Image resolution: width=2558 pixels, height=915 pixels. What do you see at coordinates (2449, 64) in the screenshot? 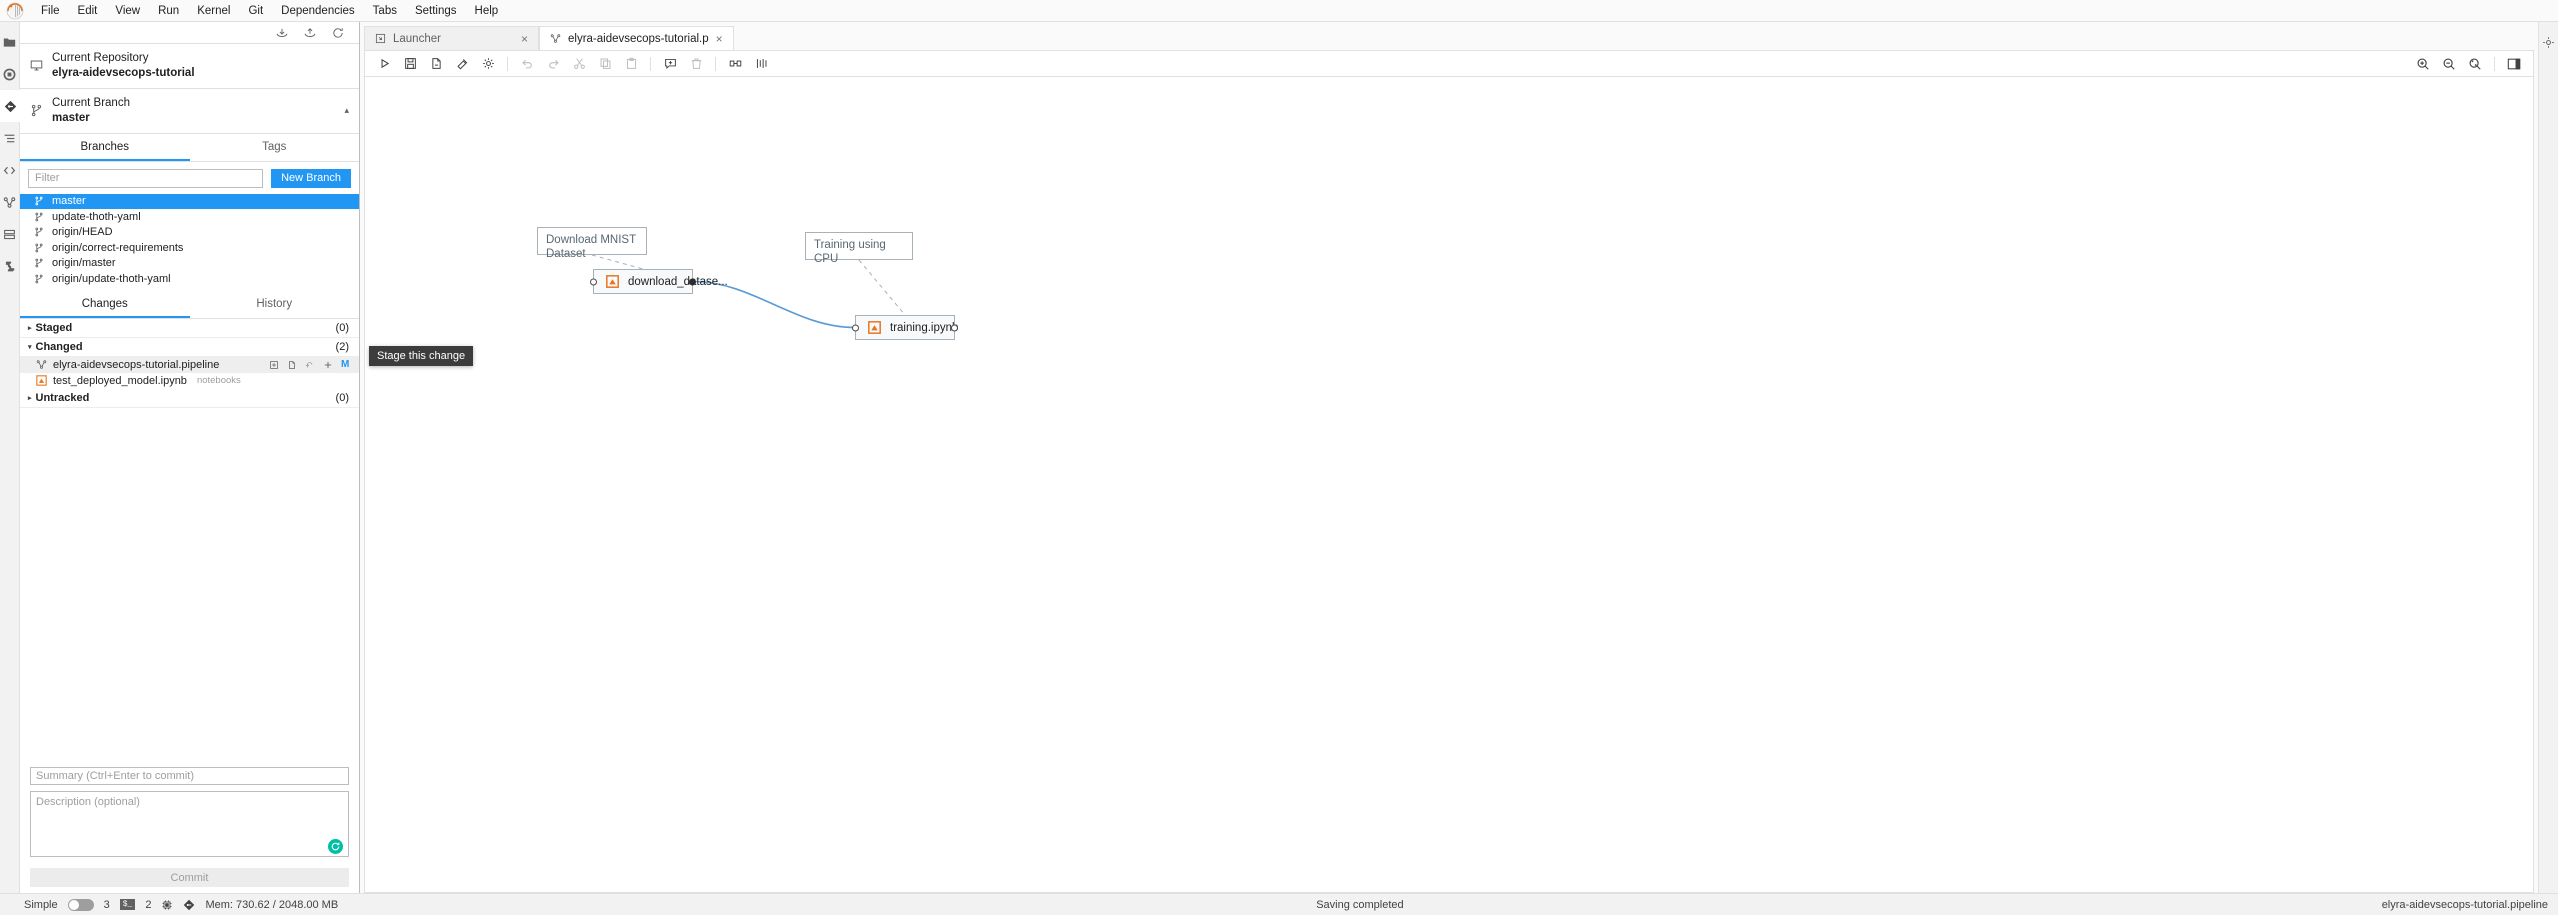
I see `zoom-out-icon` at bounding box center [2449, 64].